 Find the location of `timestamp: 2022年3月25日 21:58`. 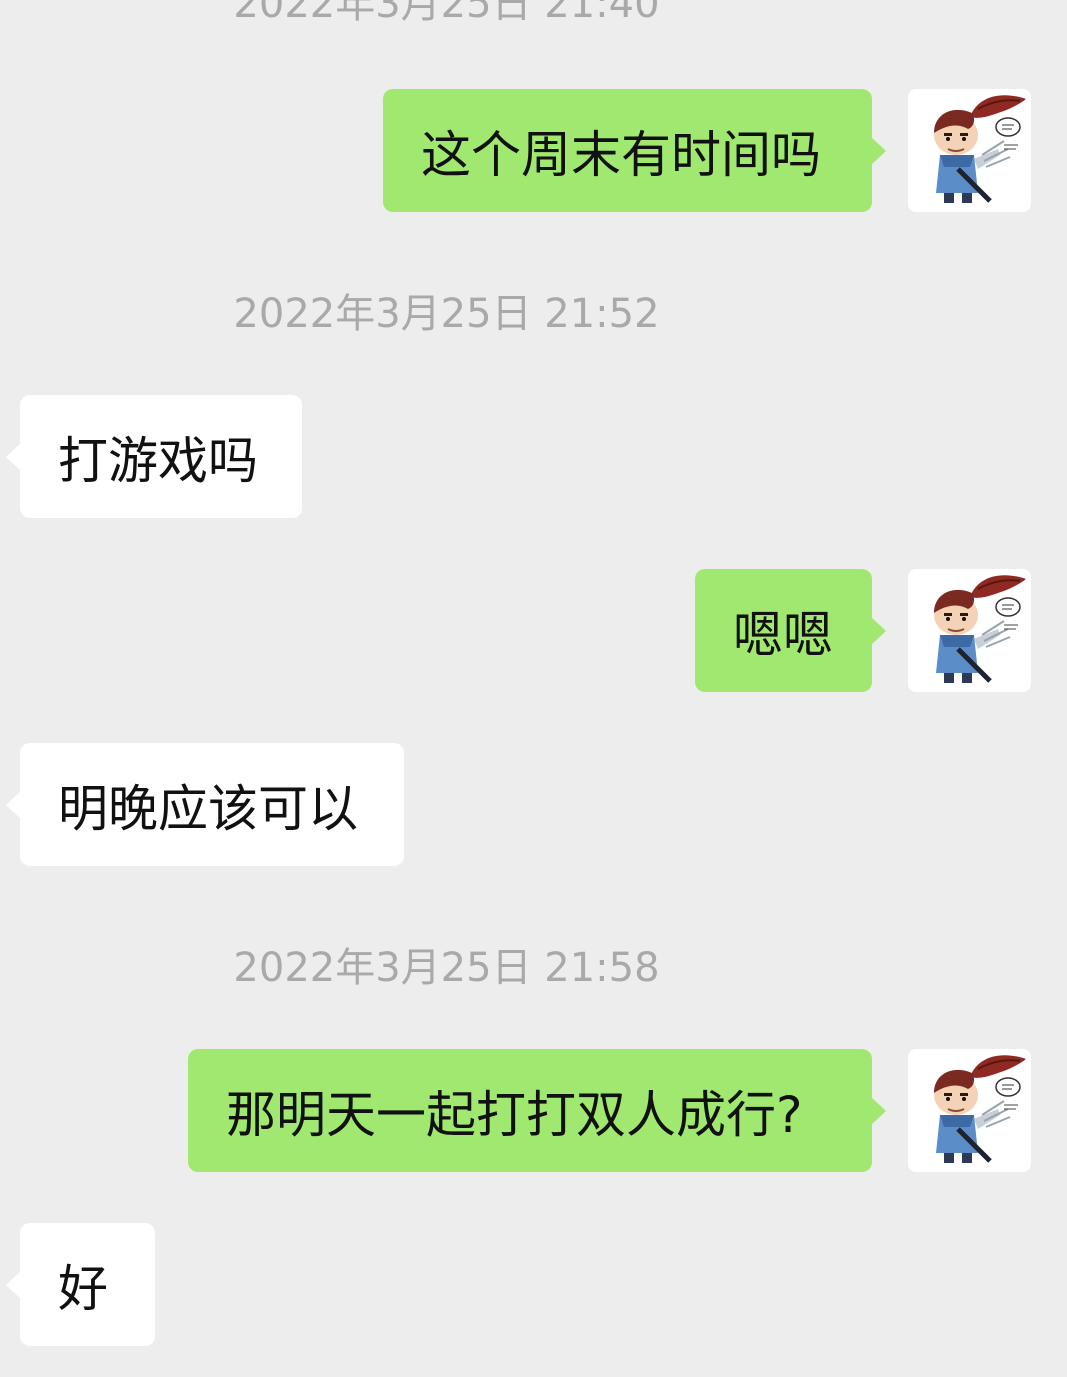

timestamp: 2022年3月25日 21:58 is located at coordinates (446, 968).